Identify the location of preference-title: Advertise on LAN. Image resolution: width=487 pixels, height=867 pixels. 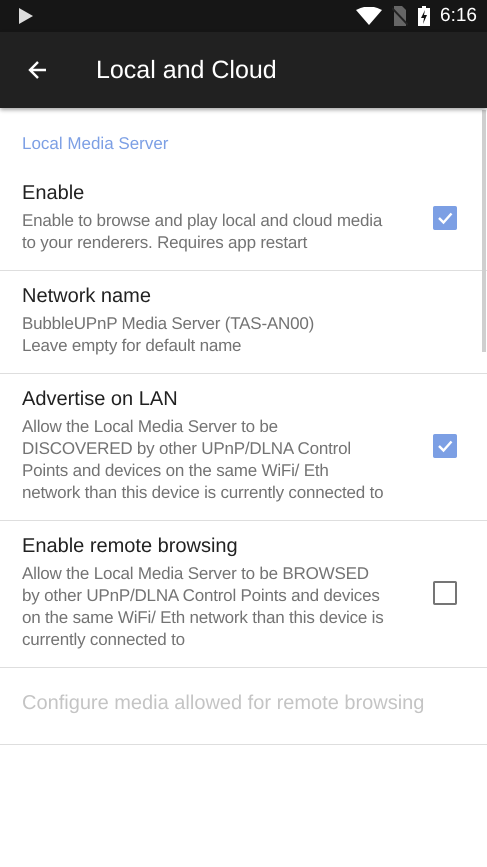
(100, 399).